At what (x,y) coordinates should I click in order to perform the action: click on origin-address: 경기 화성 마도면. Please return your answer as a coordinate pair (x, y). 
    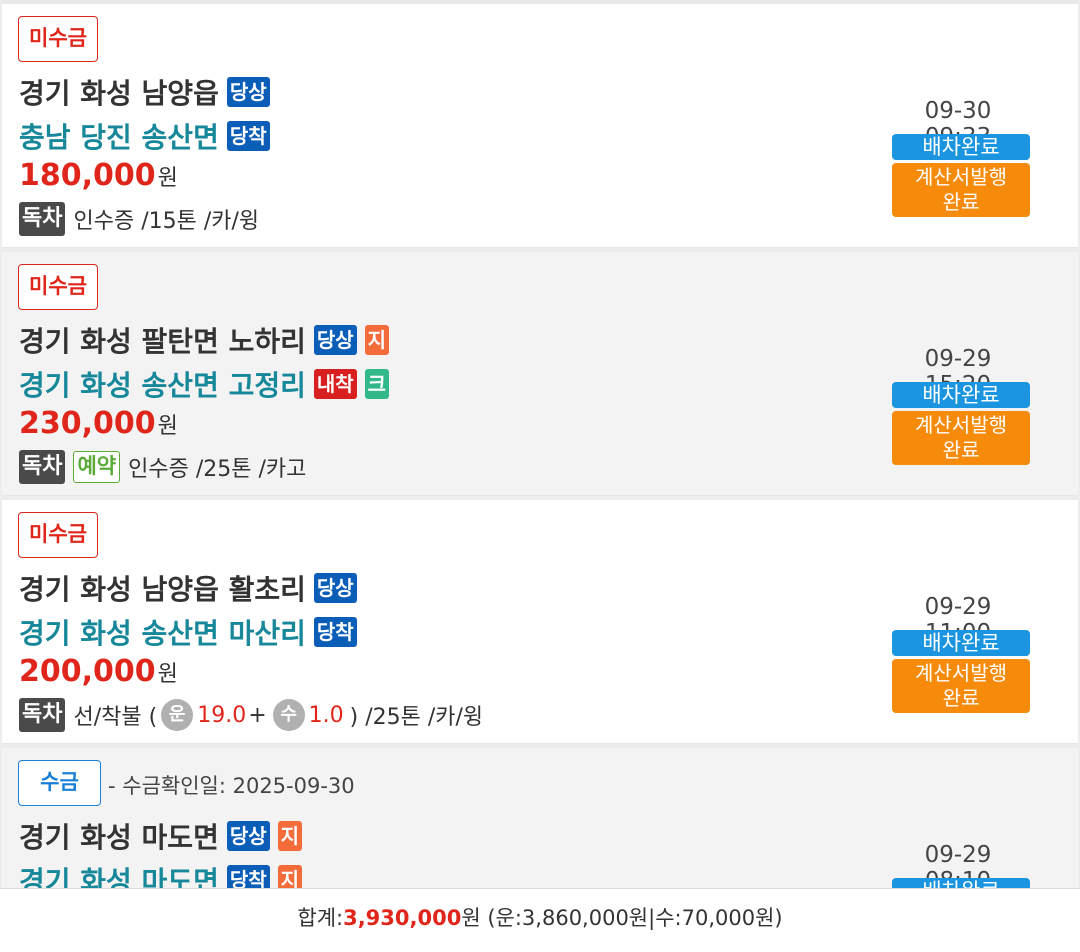
    Looking at the image, I should click on (119, 837).